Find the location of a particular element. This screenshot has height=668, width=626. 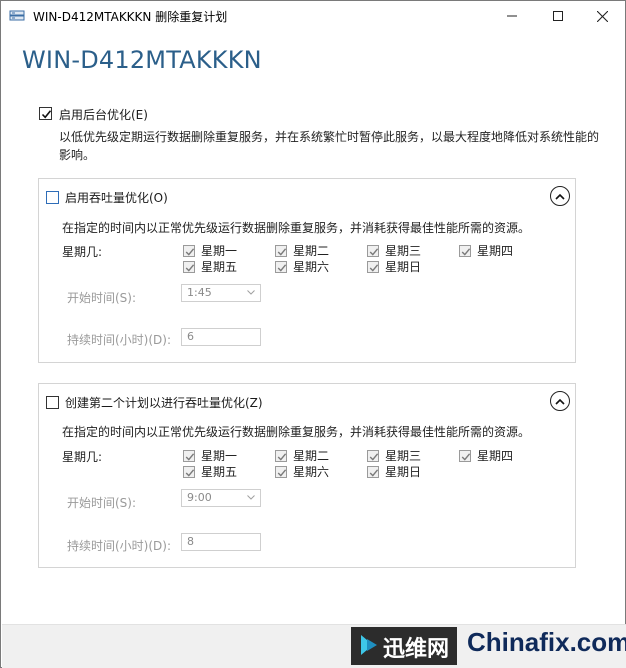

enable-background-checkbox is located at coordinates (45, 113).